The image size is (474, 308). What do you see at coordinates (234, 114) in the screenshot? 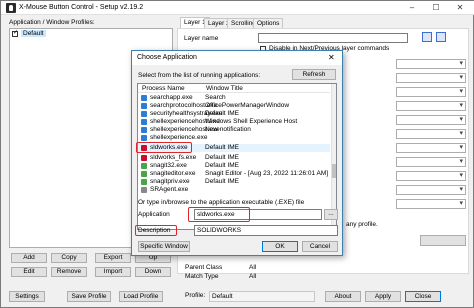
I see `list-item: securityhealthsystray.exe Default IME` at bounding box center [234, 114].